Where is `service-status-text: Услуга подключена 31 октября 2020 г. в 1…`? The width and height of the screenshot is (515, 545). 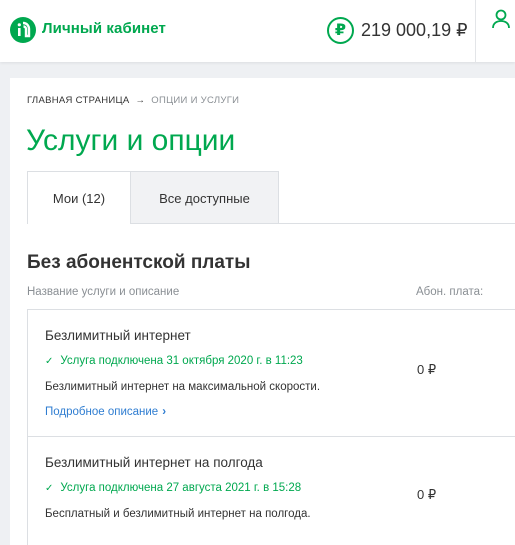
service-status-text: Услуга подключена 31 октября 2020 г. в 1… is located at coordinates (181, 361).